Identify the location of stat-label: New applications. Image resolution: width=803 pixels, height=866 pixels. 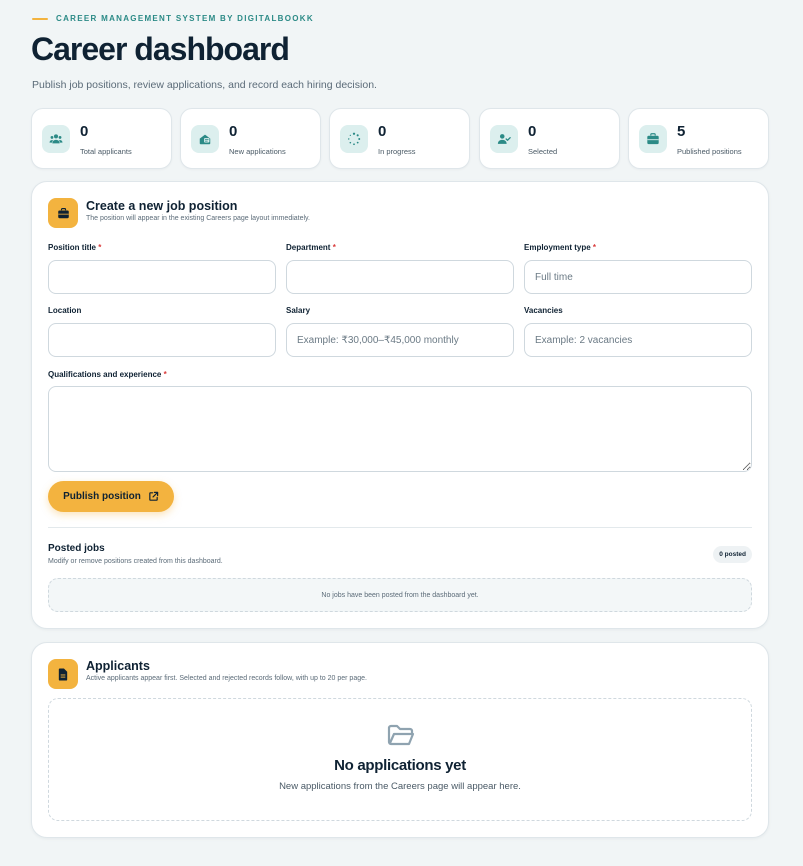
(257, 151).